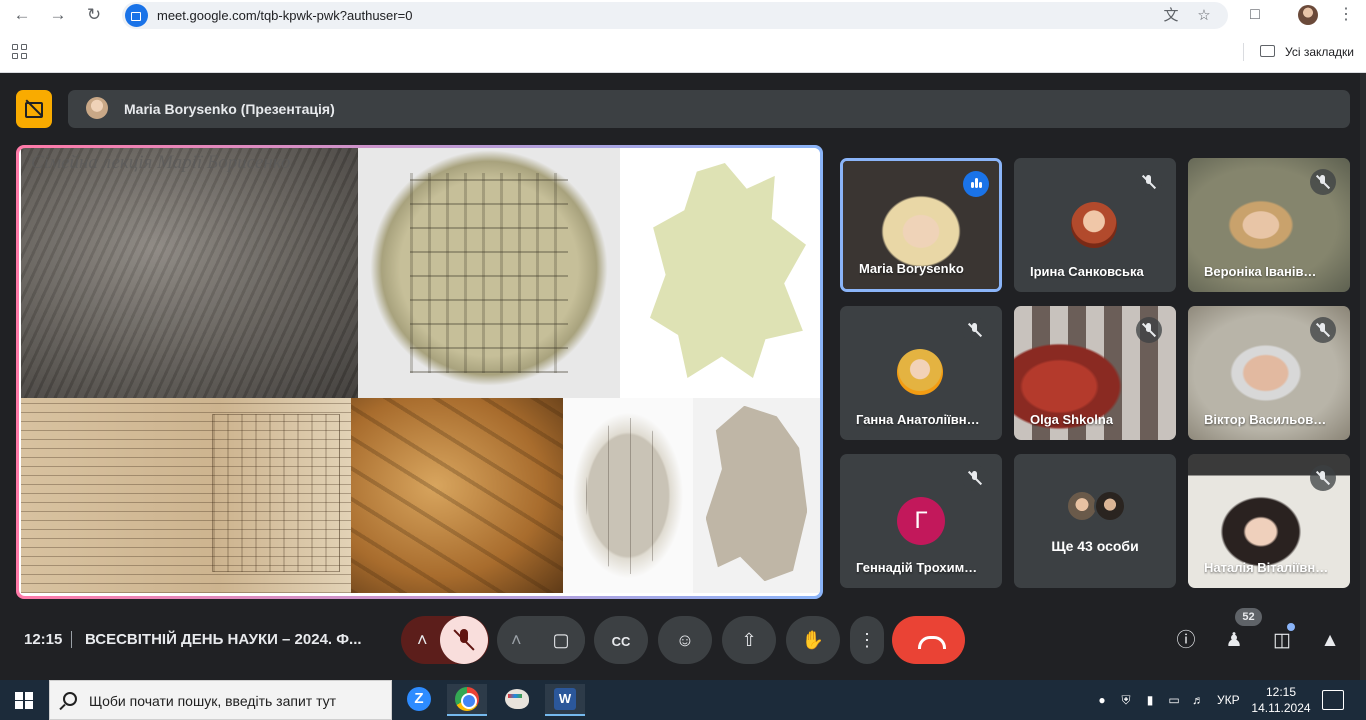 This screenshot has width=1366, height=720. What do you see at coordinates (1267, 51) in the screenshot?
I see `folder-icon` at bounding box center [1267, 51].